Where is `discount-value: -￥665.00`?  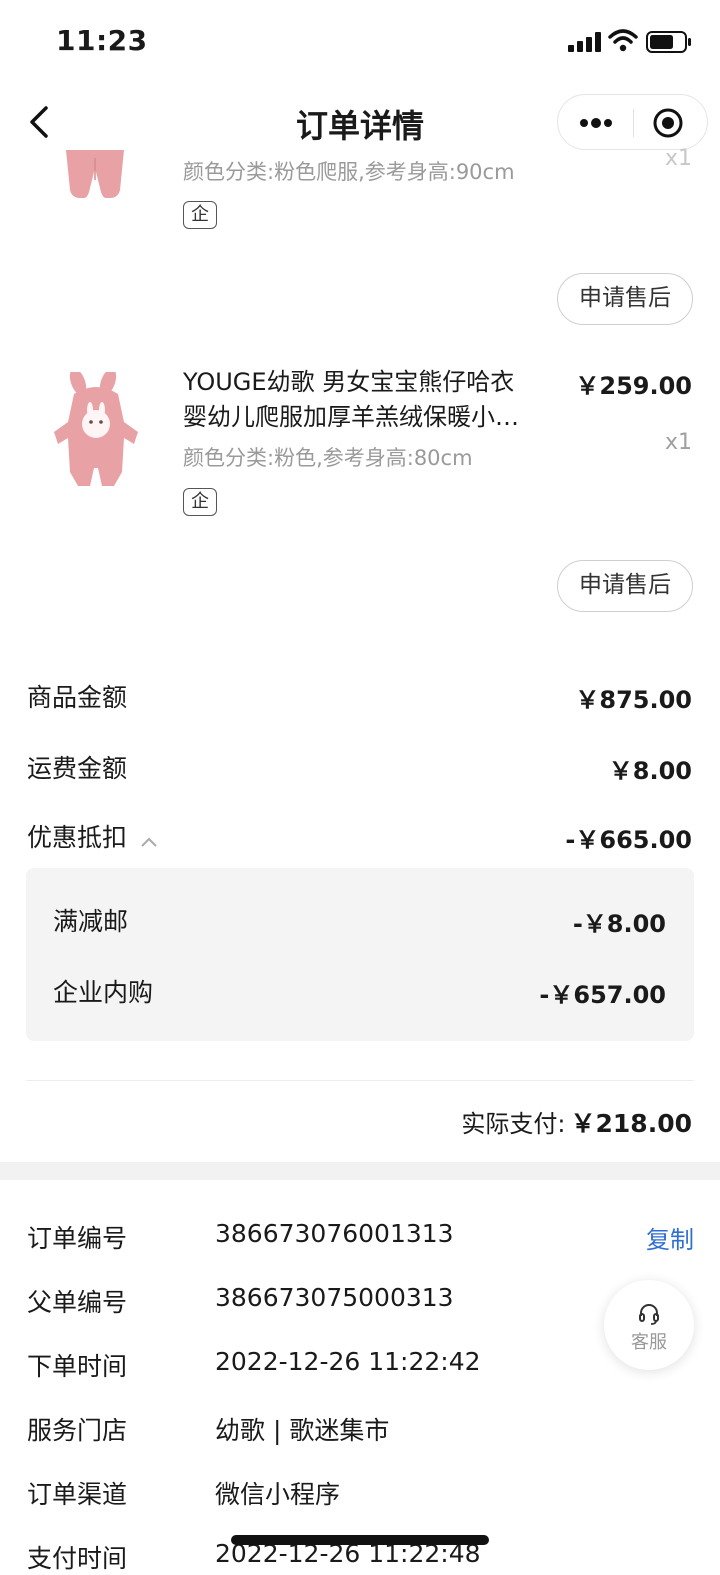
discount-value: -￥665.00 is located at coordinates (628, 840).